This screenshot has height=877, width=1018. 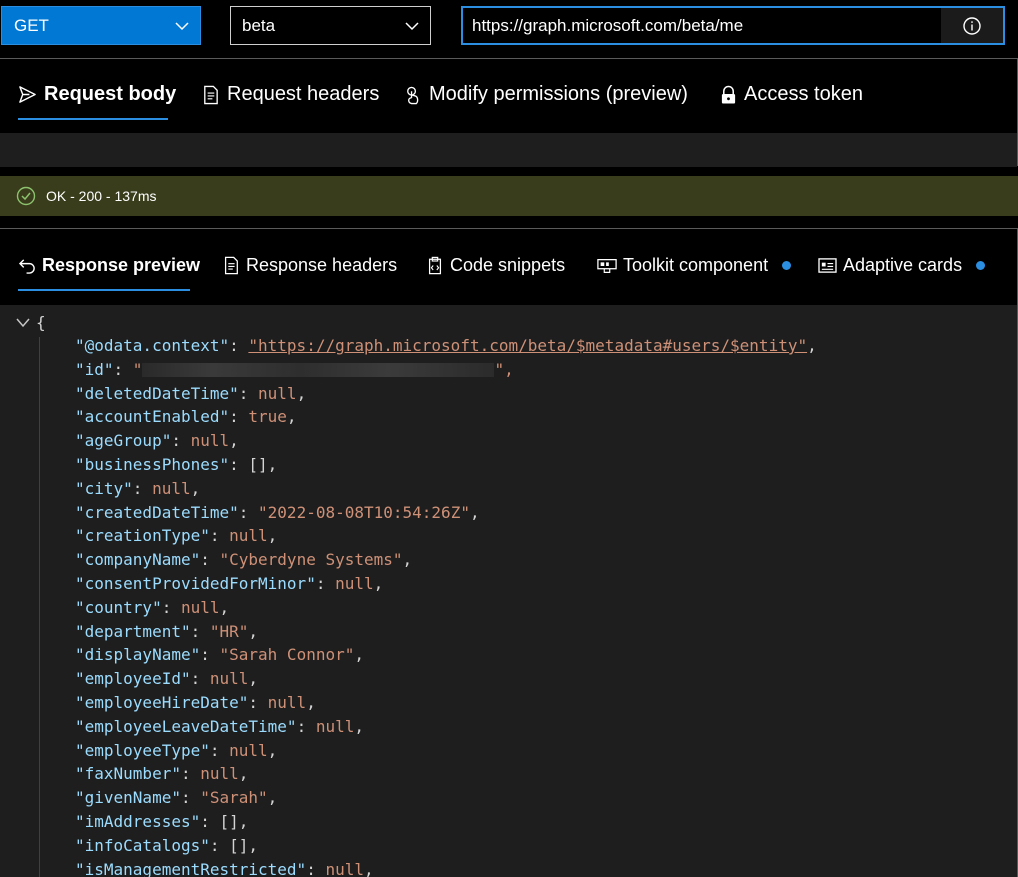 What do you see at coordinates (195, 583) in the screenshot?
I see `json-key: "consentProvidedForMinor"` at bounding box center [195, 583].